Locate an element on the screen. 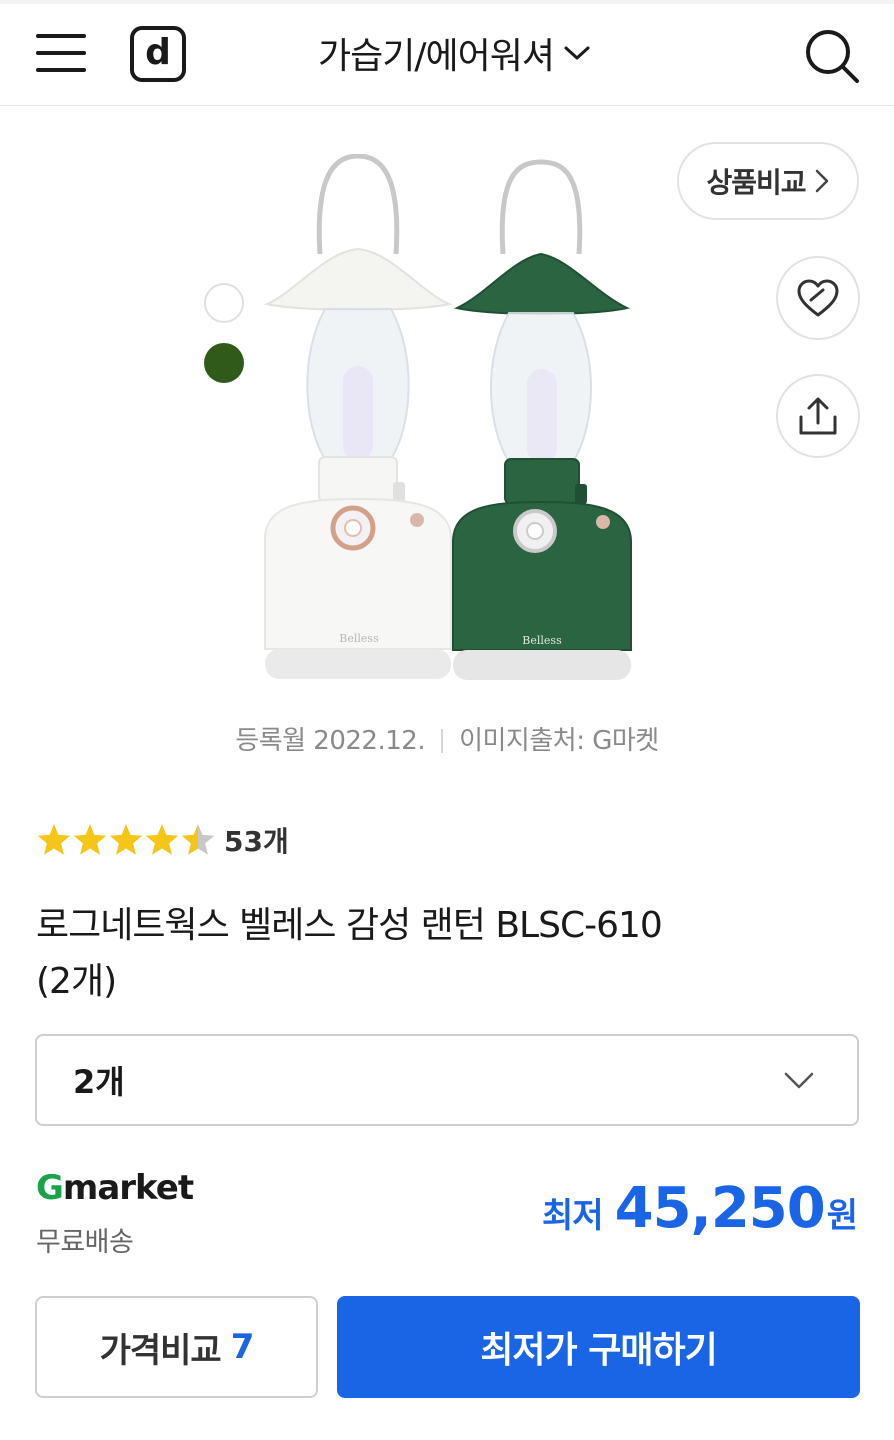 The width and height of the screenshot is (894, 1440). category-dropdown: 가습기/에어워셔 is located at coordinates (455, 53).